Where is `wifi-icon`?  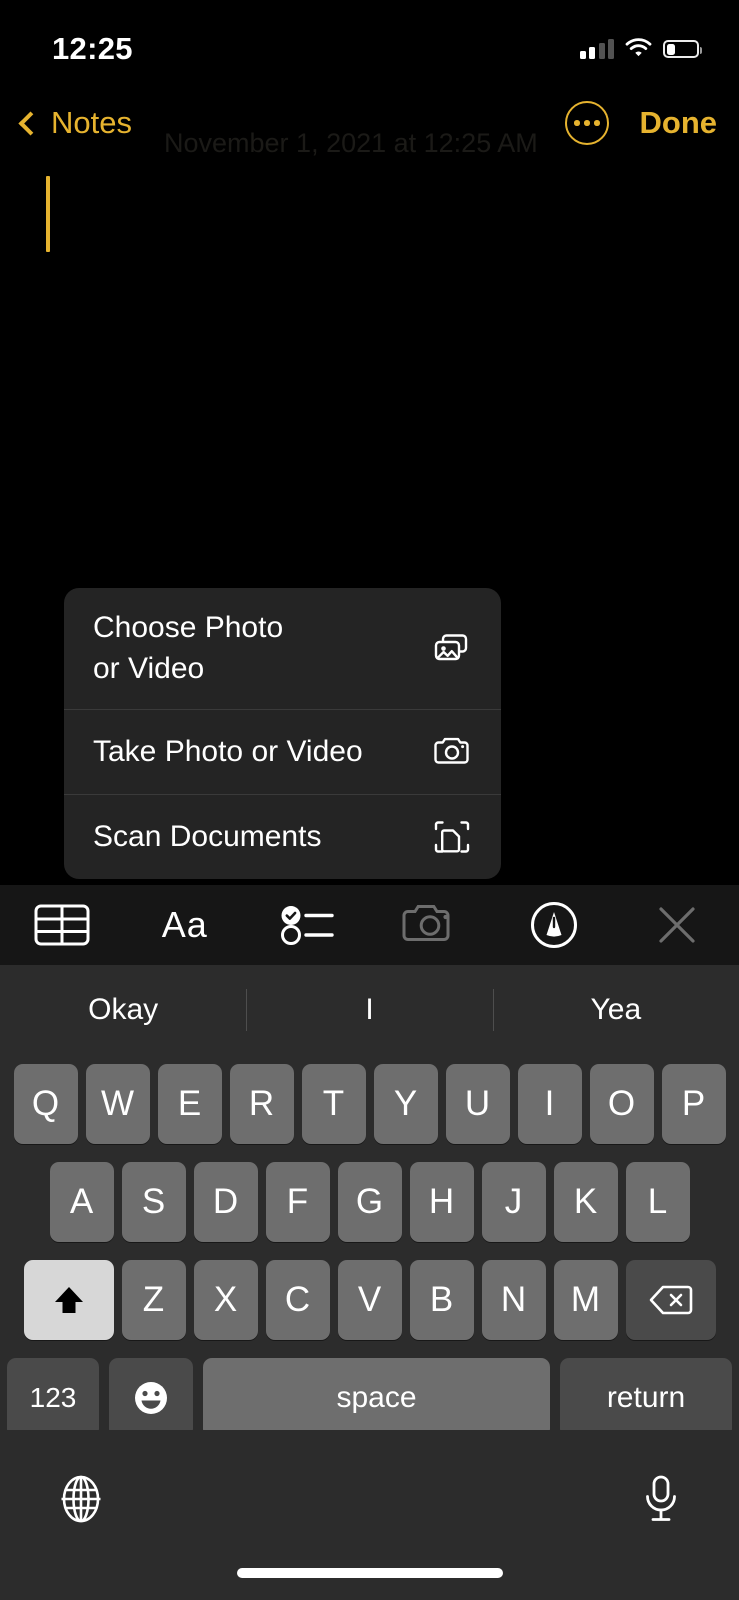 wifi-icon is located at coordinates (638, 49).